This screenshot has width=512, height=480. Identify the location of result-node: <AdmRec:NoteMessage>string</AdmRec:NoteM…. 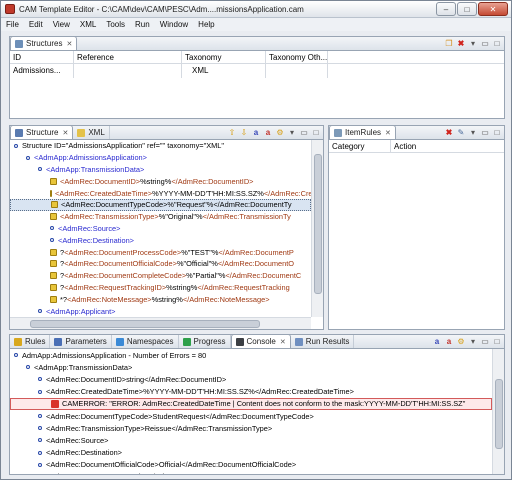
(251, 472).